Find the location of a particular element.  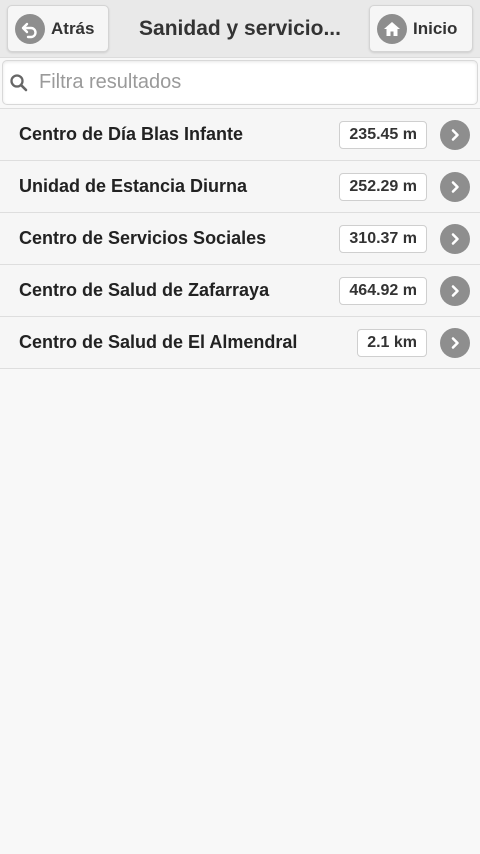

distance-badge: 252.29 m is located at coordinates (383, 187).